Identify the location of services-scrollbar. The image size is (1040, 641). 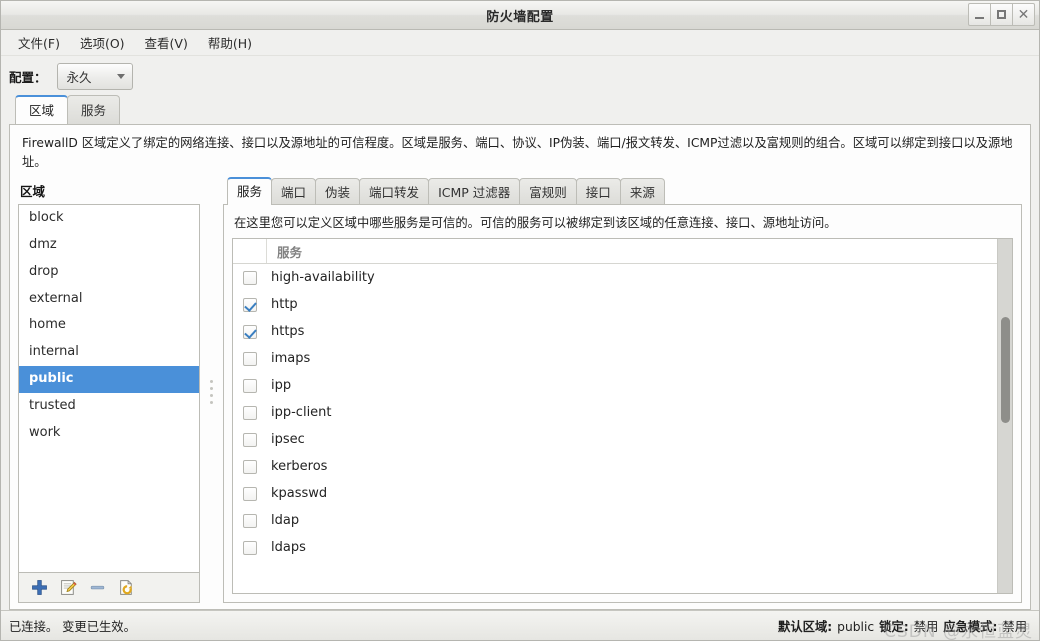
(1004, 416).